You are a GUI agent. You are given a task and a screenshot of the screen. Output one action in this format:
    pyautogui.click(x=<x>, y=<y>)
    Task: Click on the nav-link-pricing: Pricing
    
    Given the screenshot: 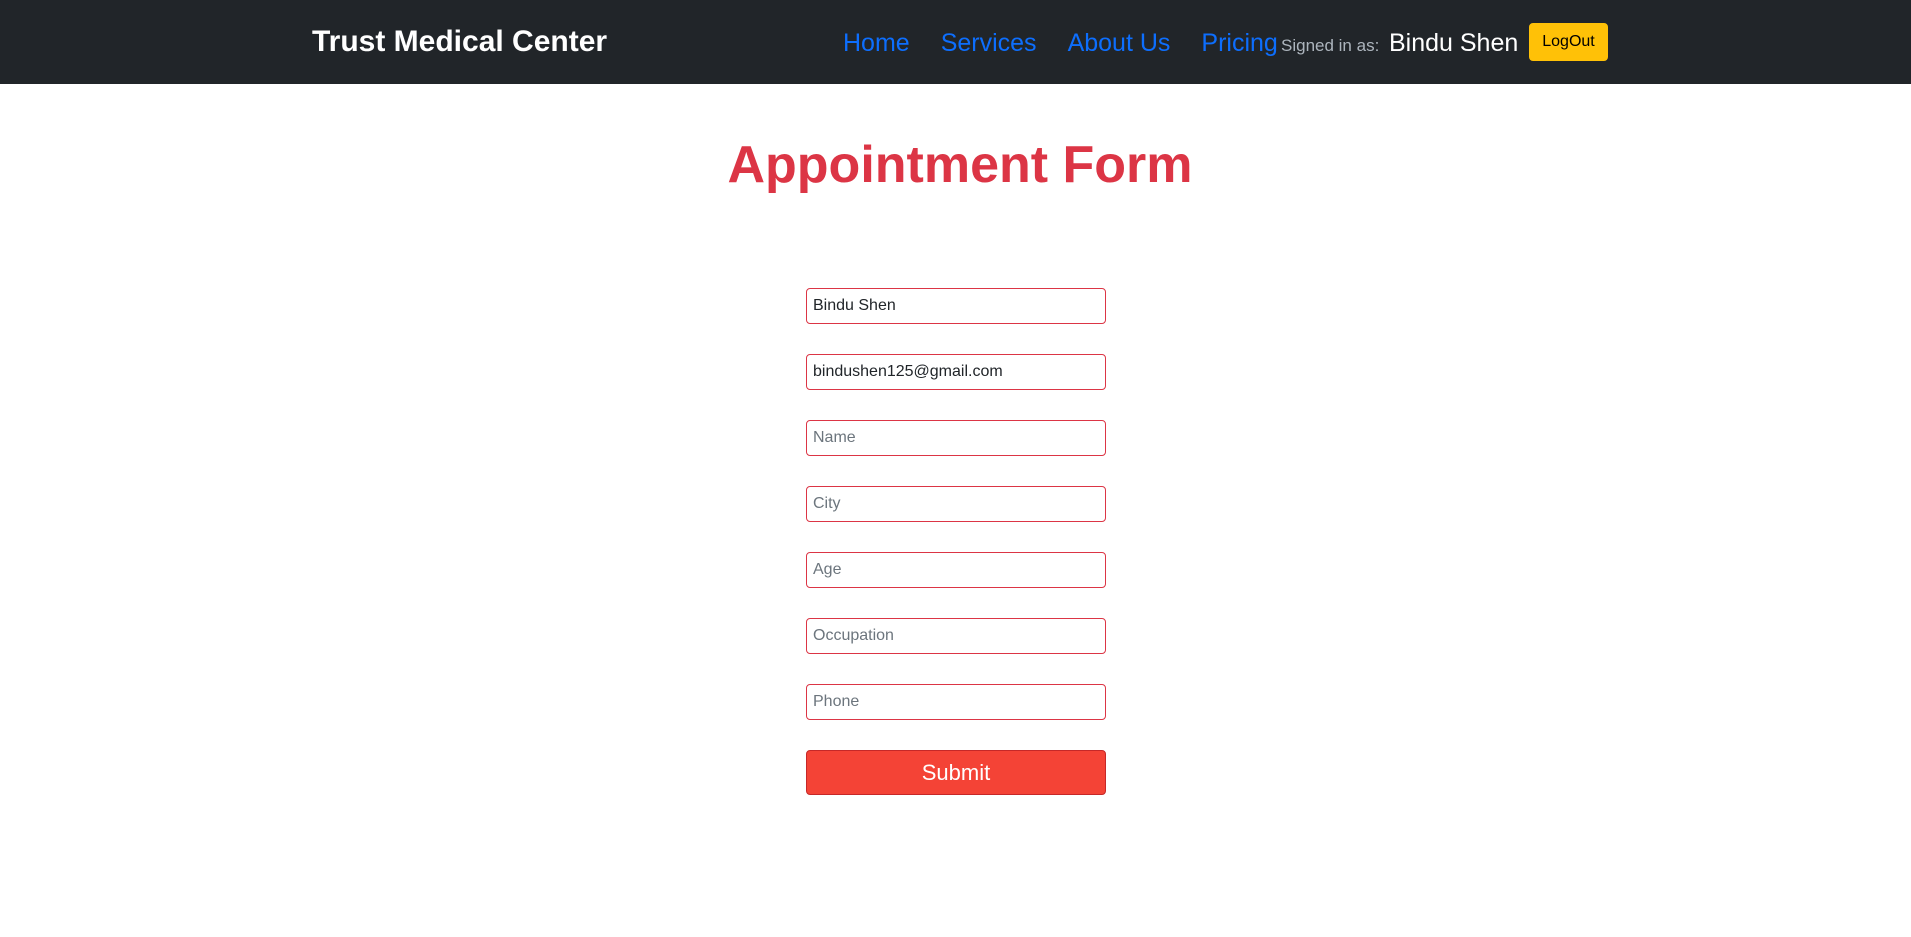 What is the action you would take?
    pyautogui.click(x=1239, y=43)
    